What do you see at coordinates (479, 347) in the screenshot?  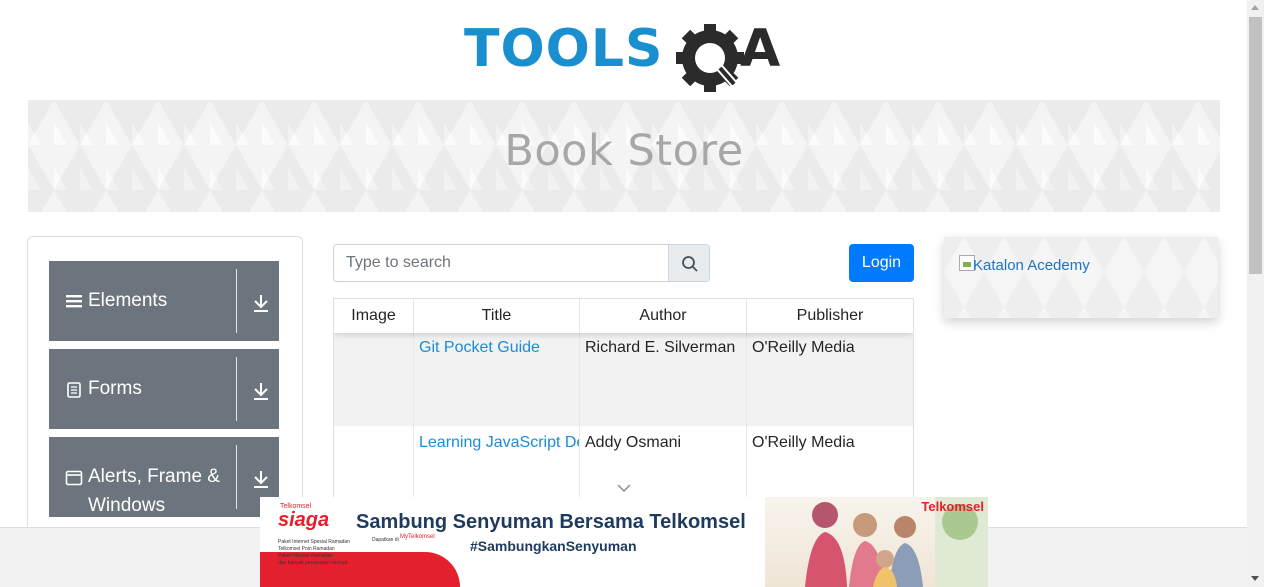 I see `book-title-link: Git Pocket Guide` at bounding box center [479, 347].